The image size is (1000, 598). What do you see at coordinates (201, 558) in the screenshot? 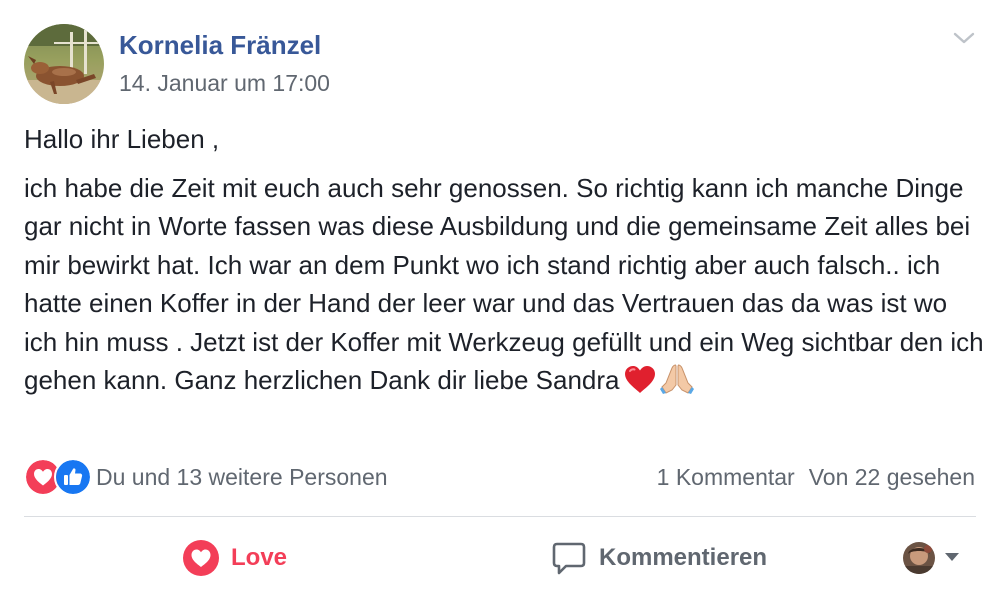
I see `love-icon` at bounding box center [201, 558].